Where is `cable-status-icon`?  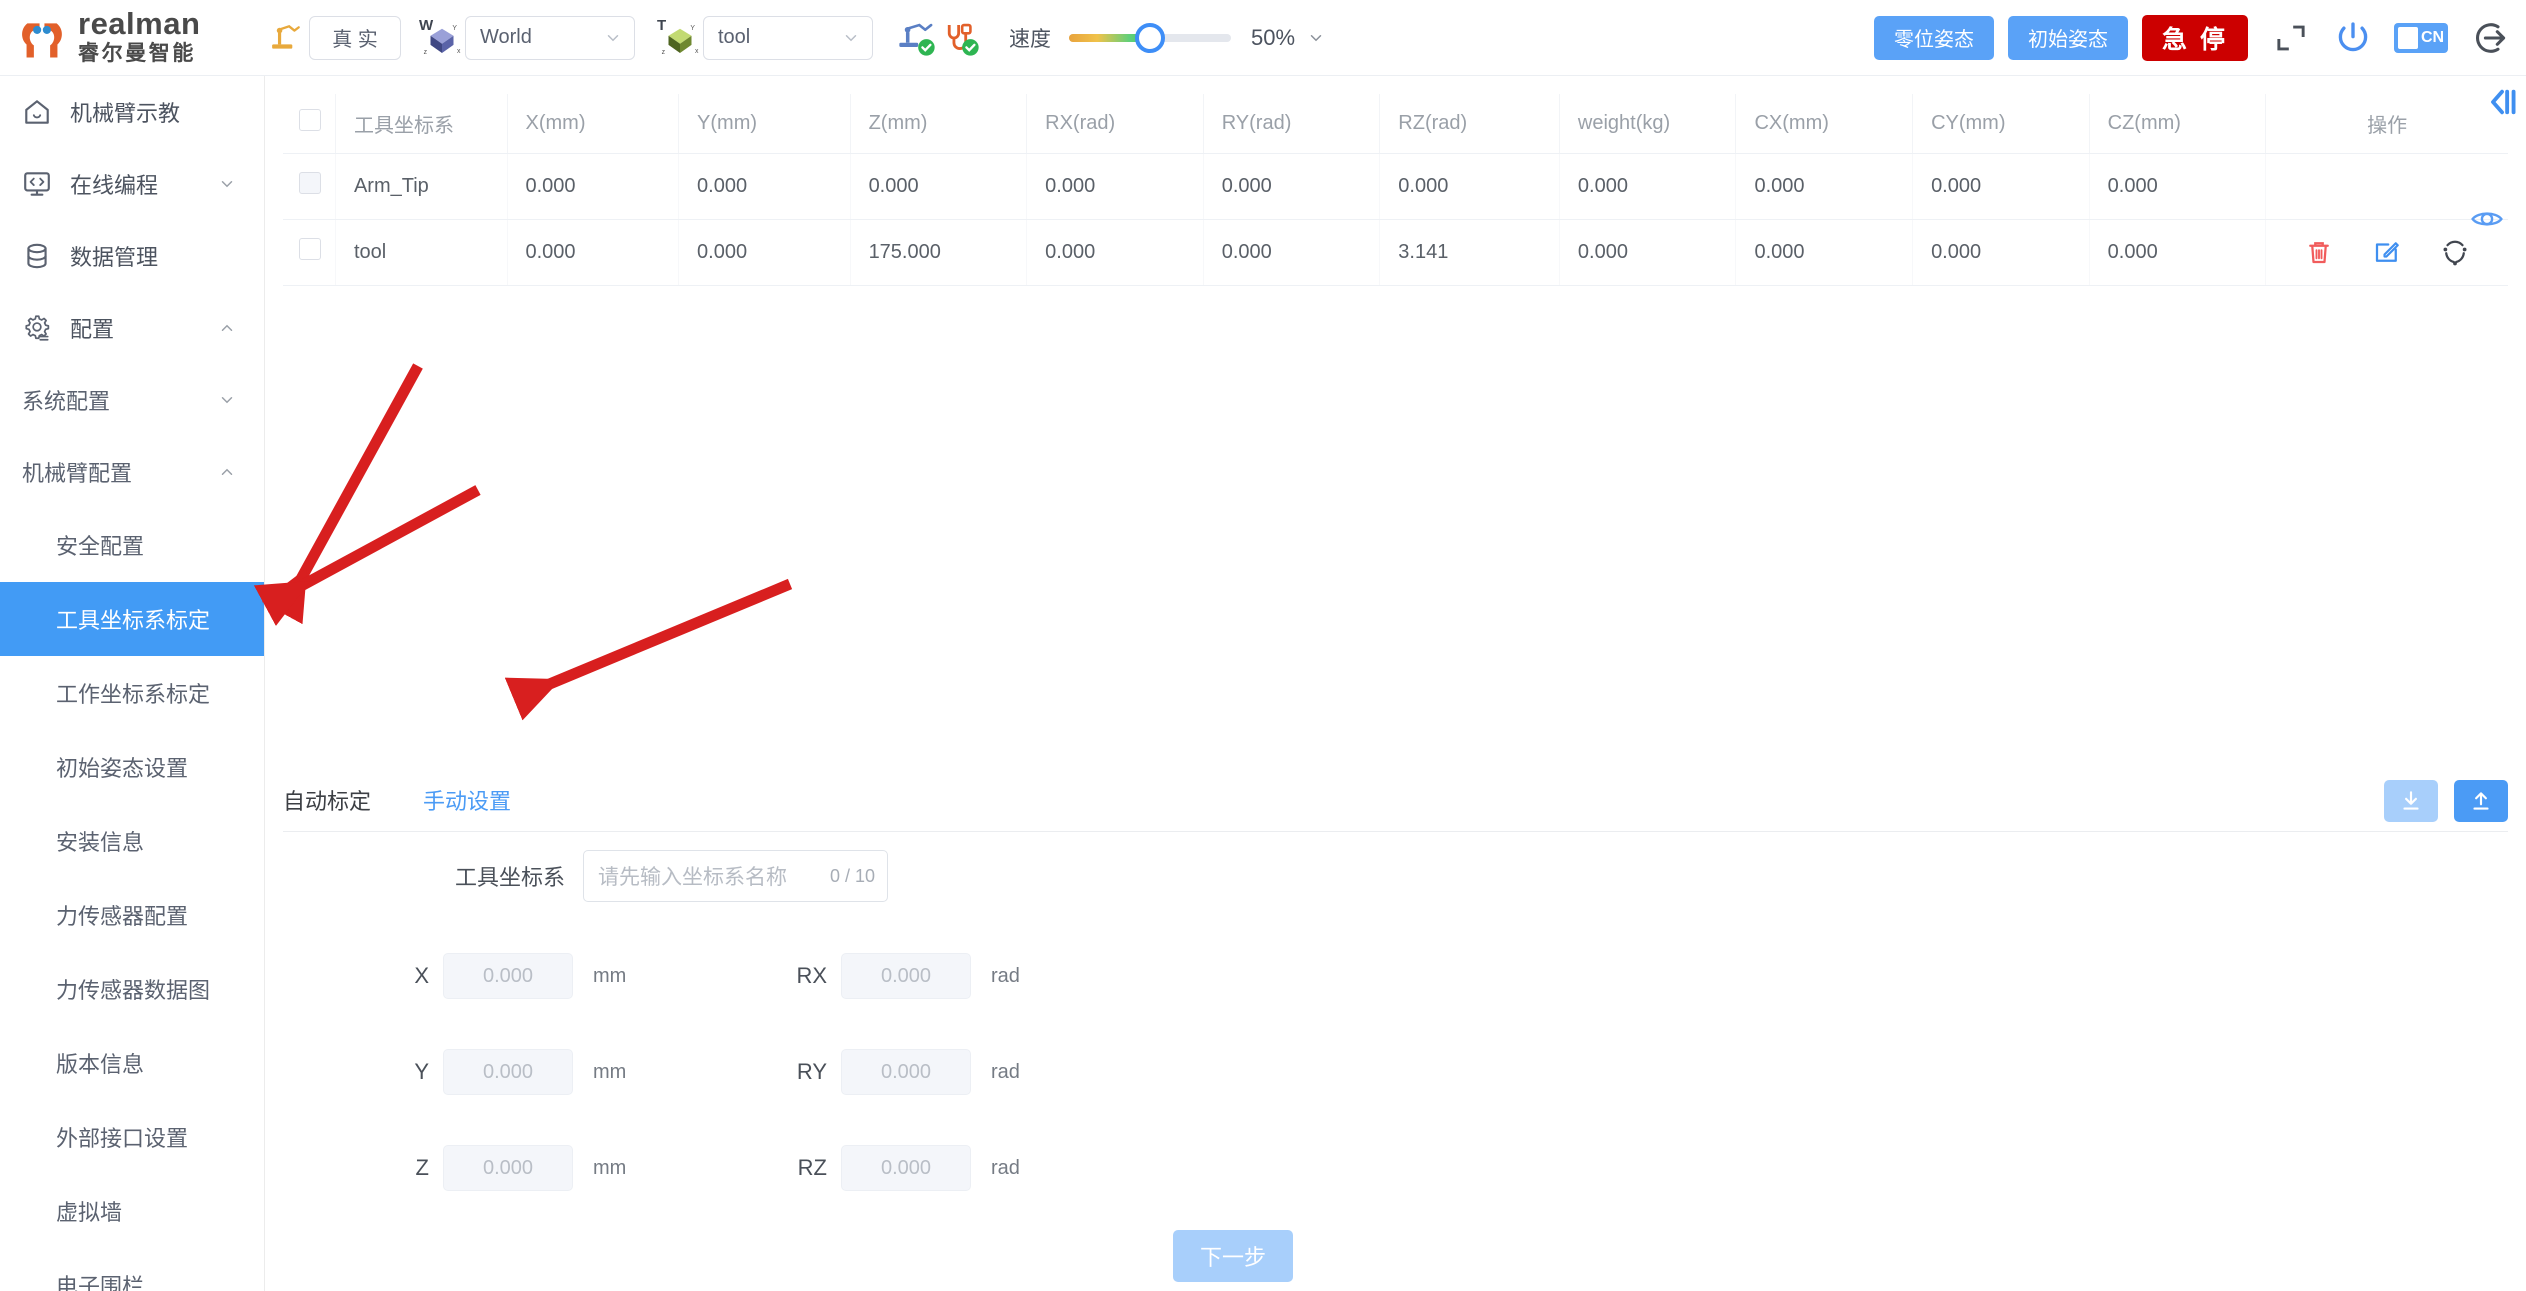
cable-status-icon is located at coordinates (961, 38).